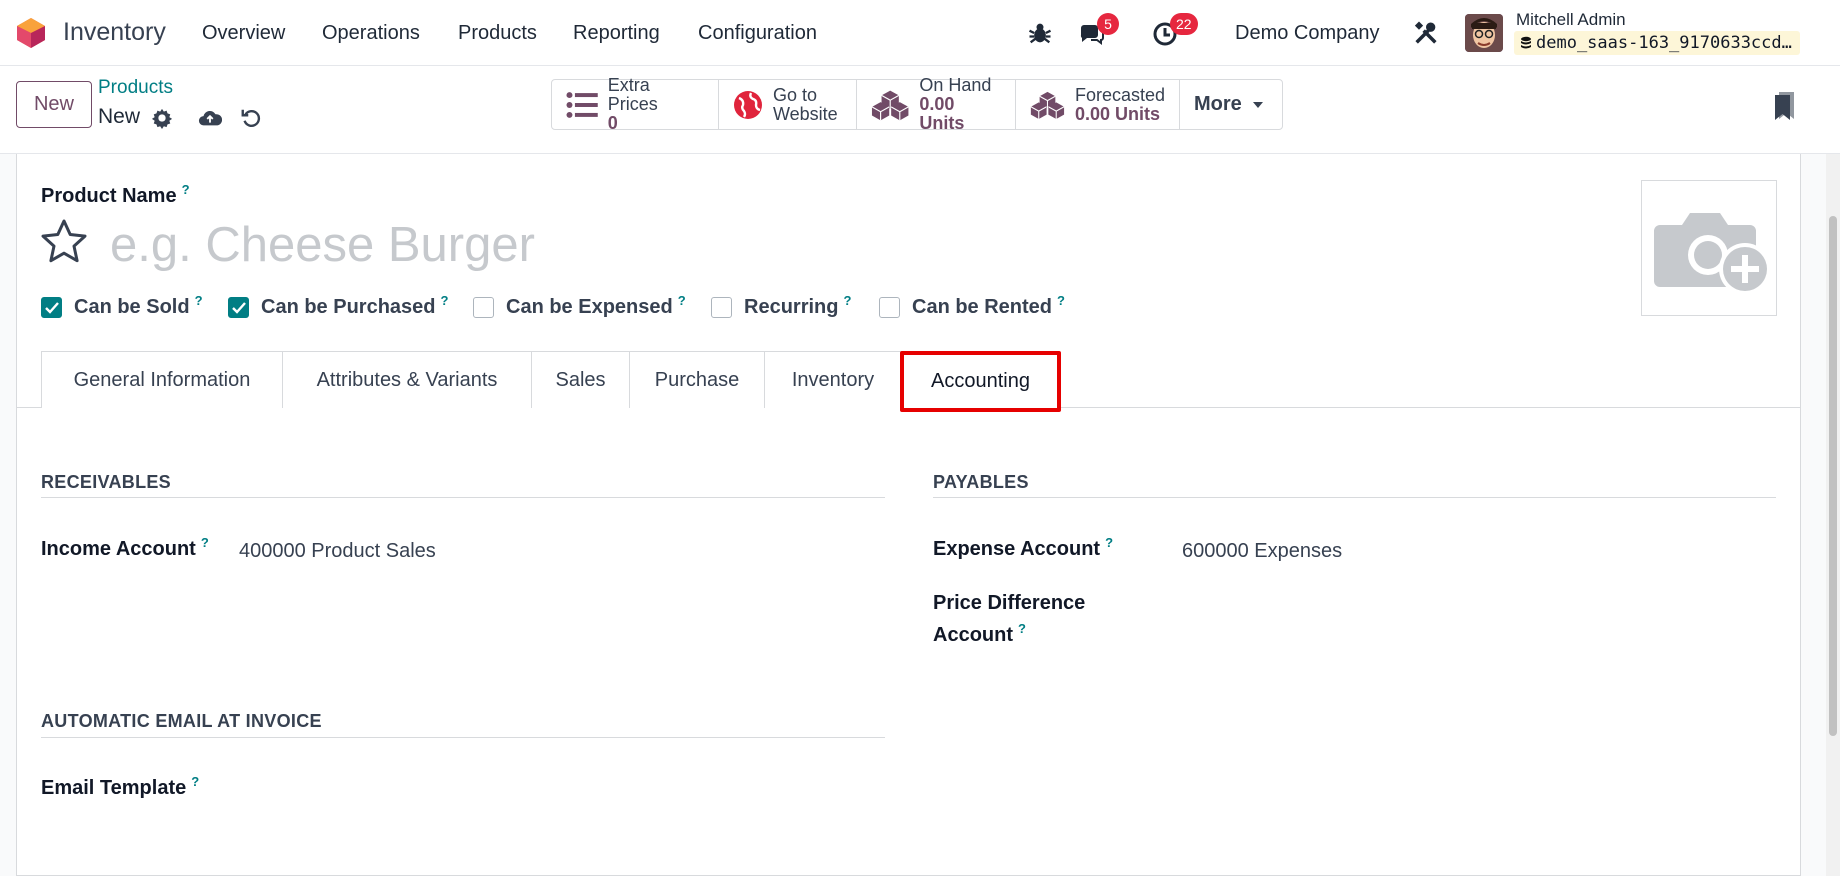 The width and height of the screenshot is (1840, 876). I want to click on product-image-upload, so click(1709, 248).